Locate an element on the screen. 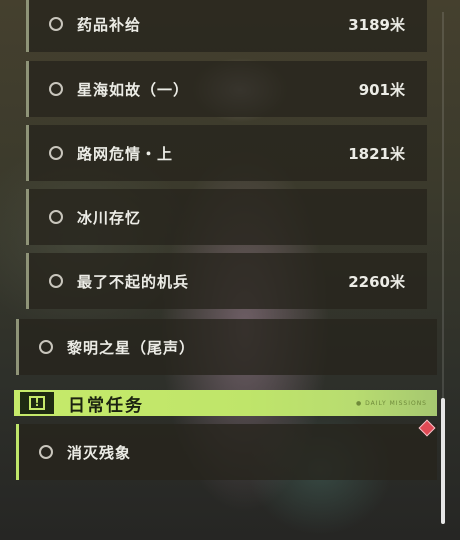 This screenshot has width=460, height=540. quest-item: 最了不起的机兵 2260米 is located at coordinates (226, 281).